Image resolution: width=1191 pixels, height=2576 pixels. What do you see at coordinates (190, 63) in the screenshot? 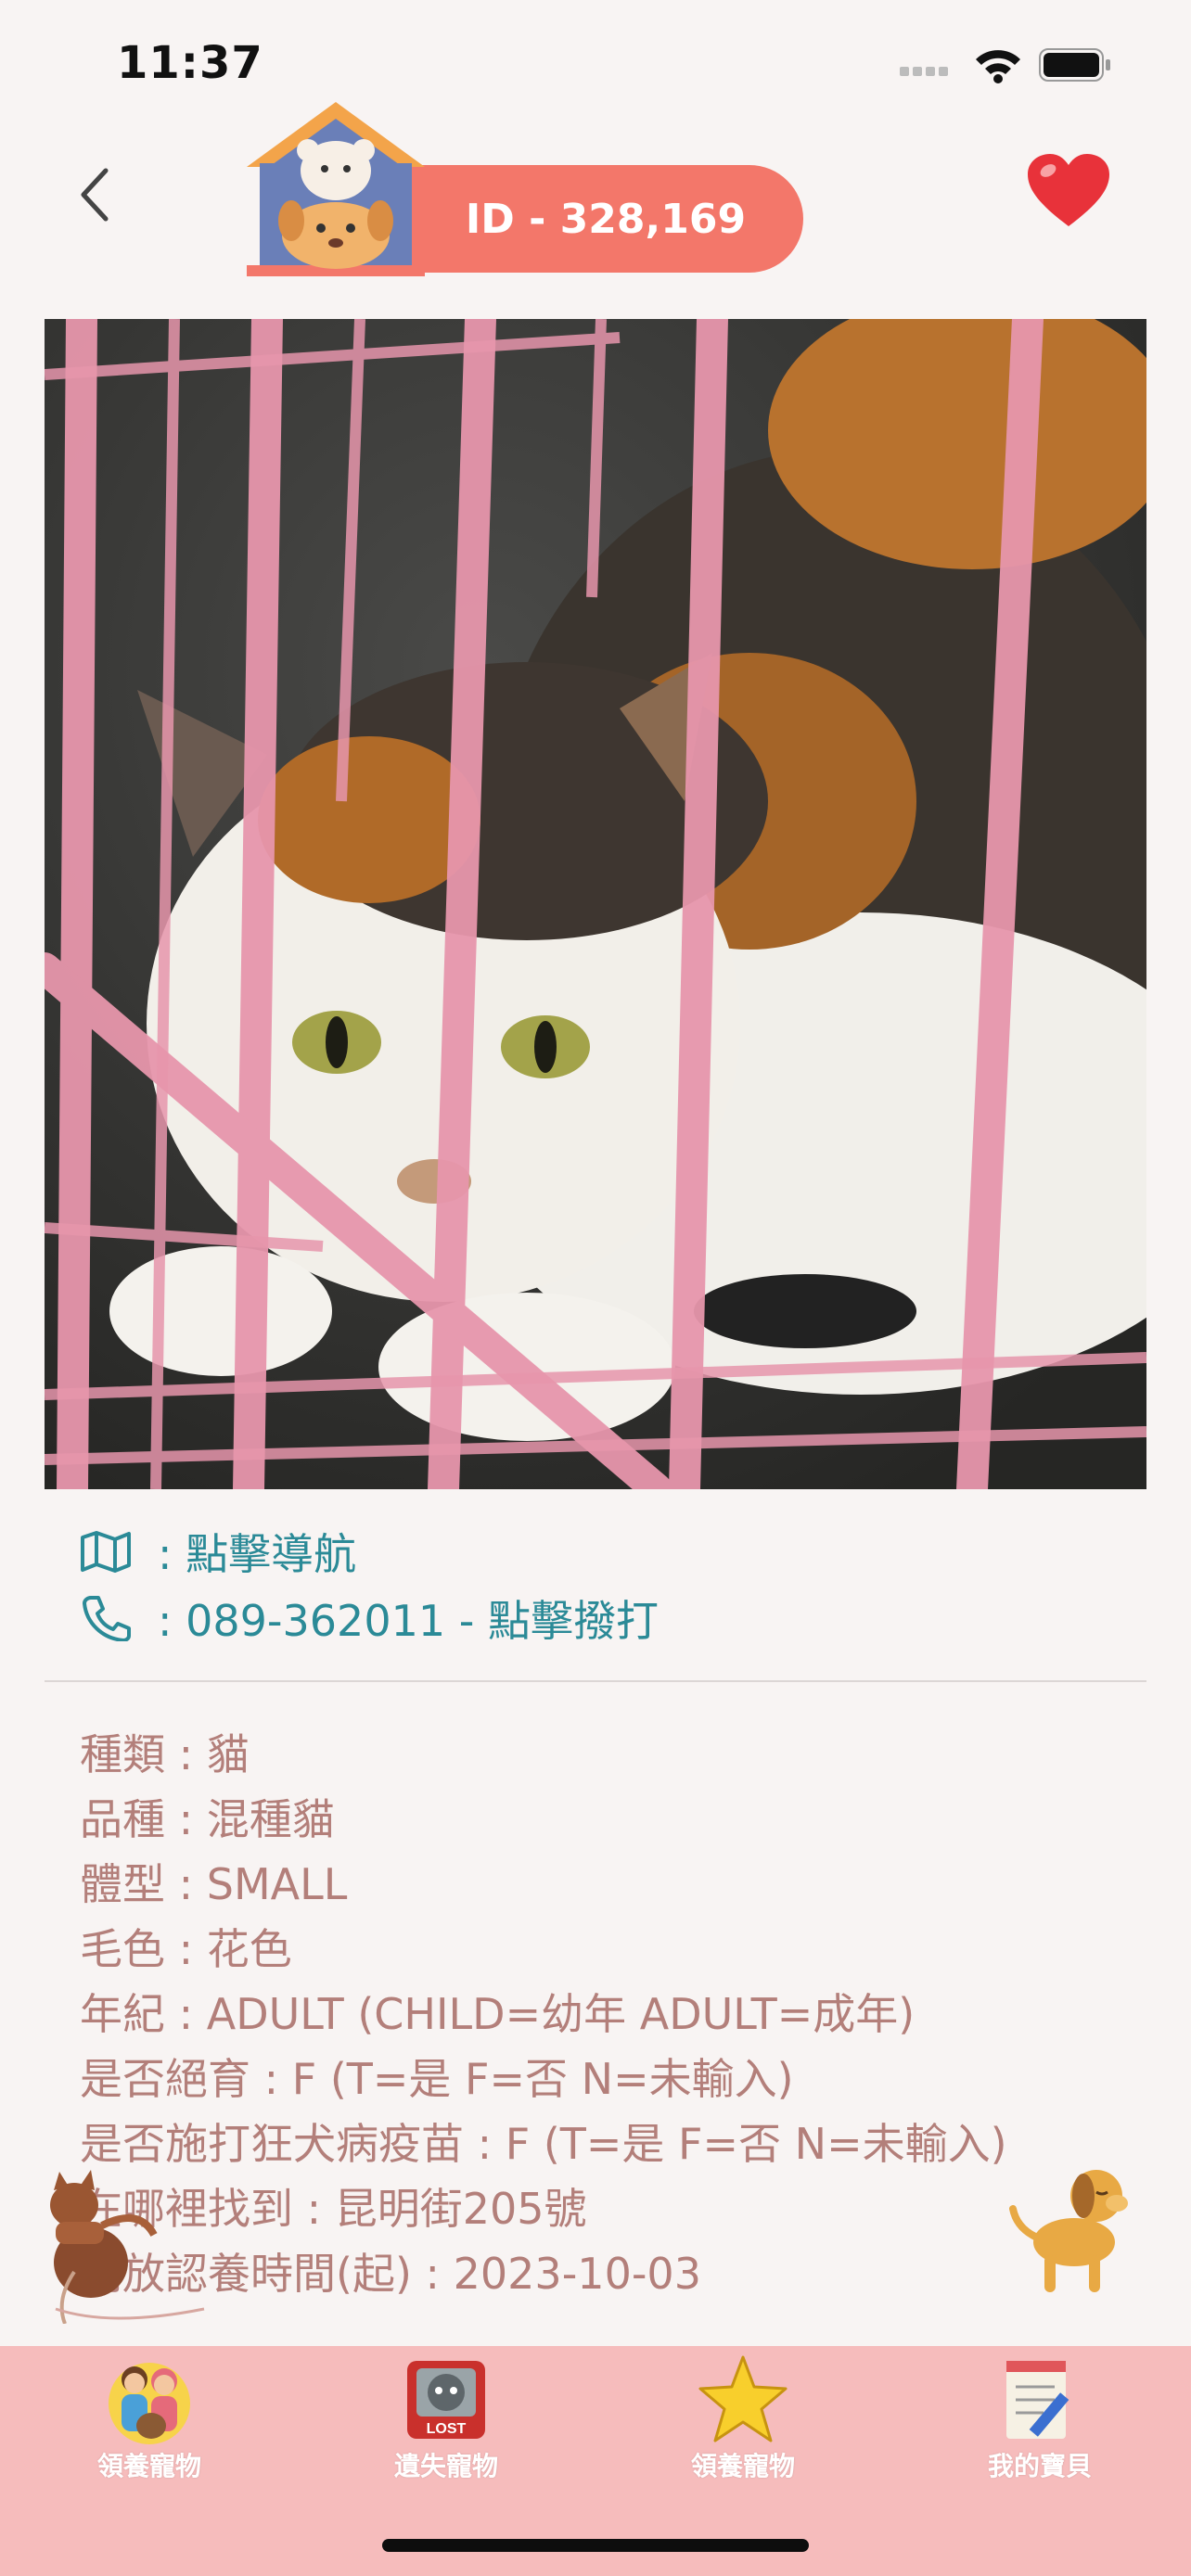
I see `status-time: 11:37` at bounding box center [190, 63].